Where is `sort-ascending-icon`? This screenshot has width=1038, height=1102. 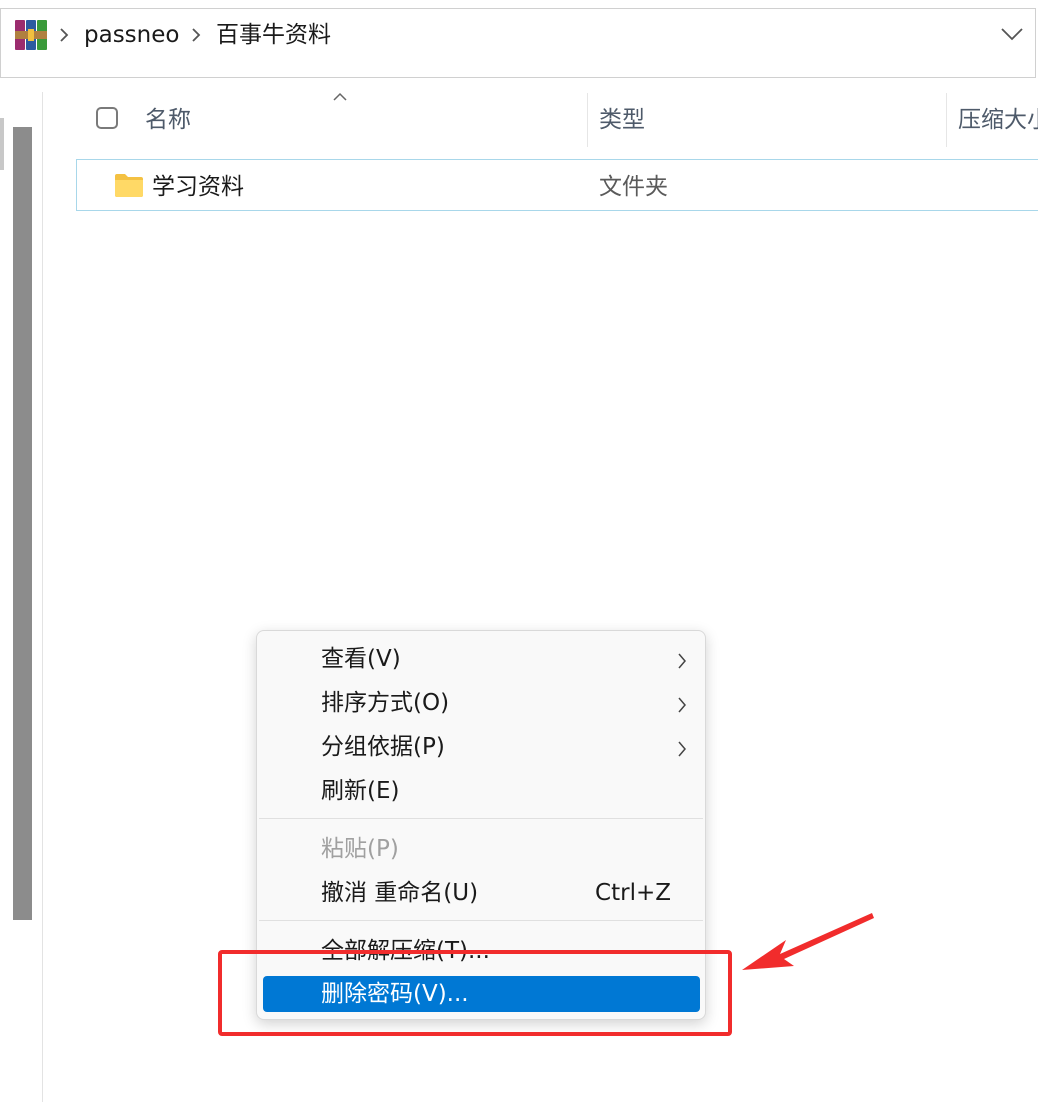
sort-ascending-icon is located at coordinates (340, 96).